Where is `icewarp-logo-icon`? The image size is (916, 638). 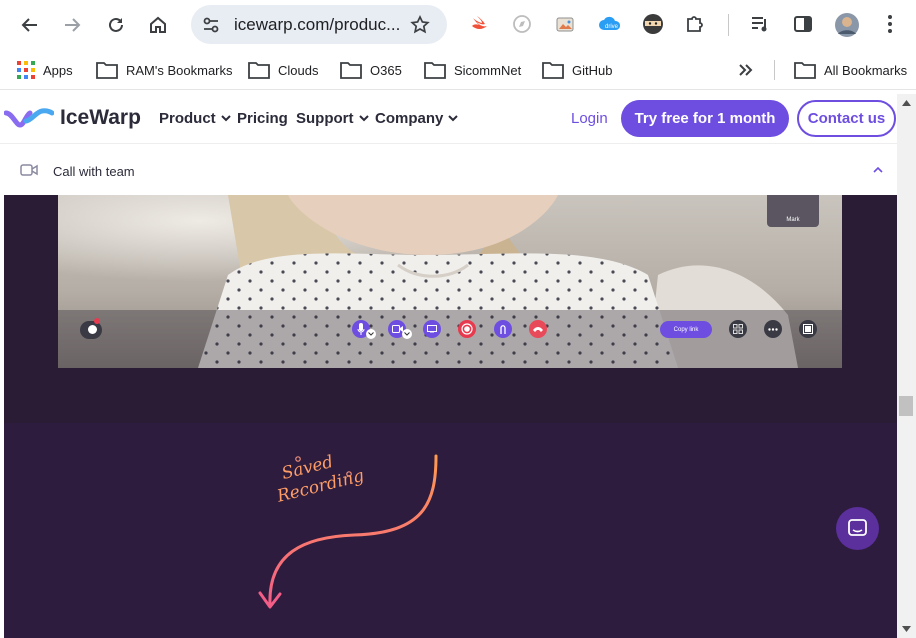
icewarp-logo-icon is located at coordinates (29, 118).